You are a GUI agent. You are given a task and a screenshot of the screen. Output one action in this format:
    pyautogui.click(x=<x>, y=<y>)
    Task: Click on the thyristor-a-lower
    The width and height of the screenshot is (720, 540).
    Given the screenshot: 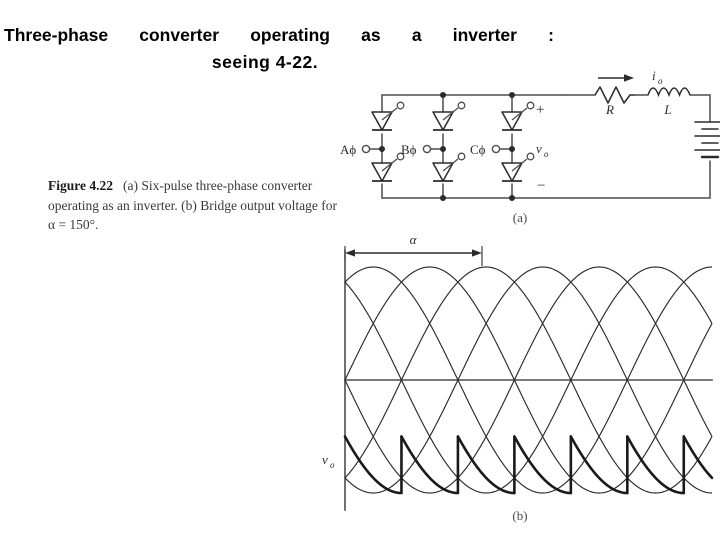 What is the action you would take?
    pyautogui.click(x=388, y=167)
    